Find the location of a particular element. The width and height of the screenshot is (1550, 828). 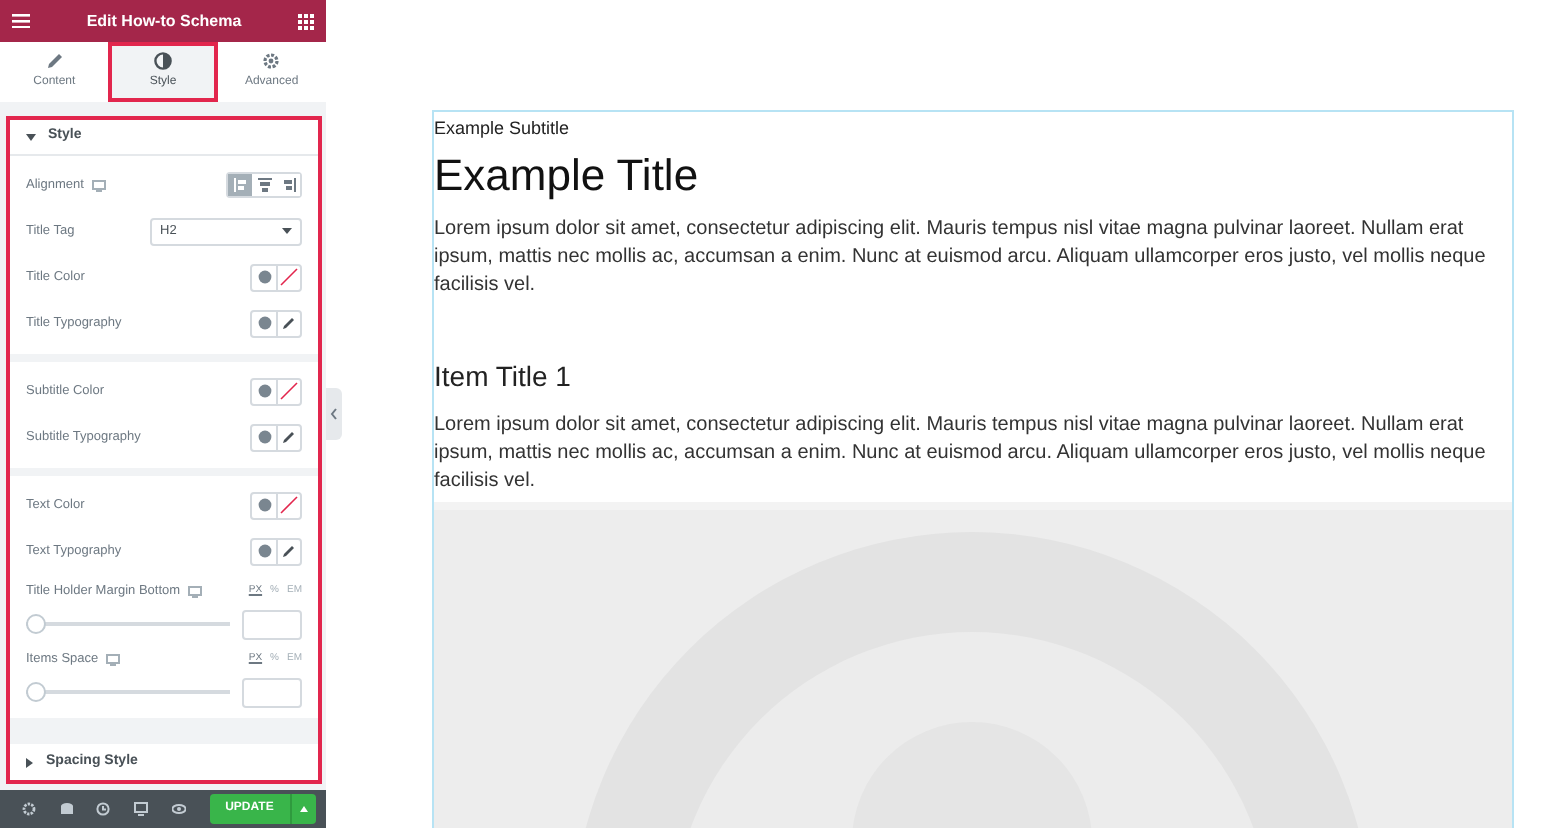

align-right-icon is located at coordinates (288, 185).